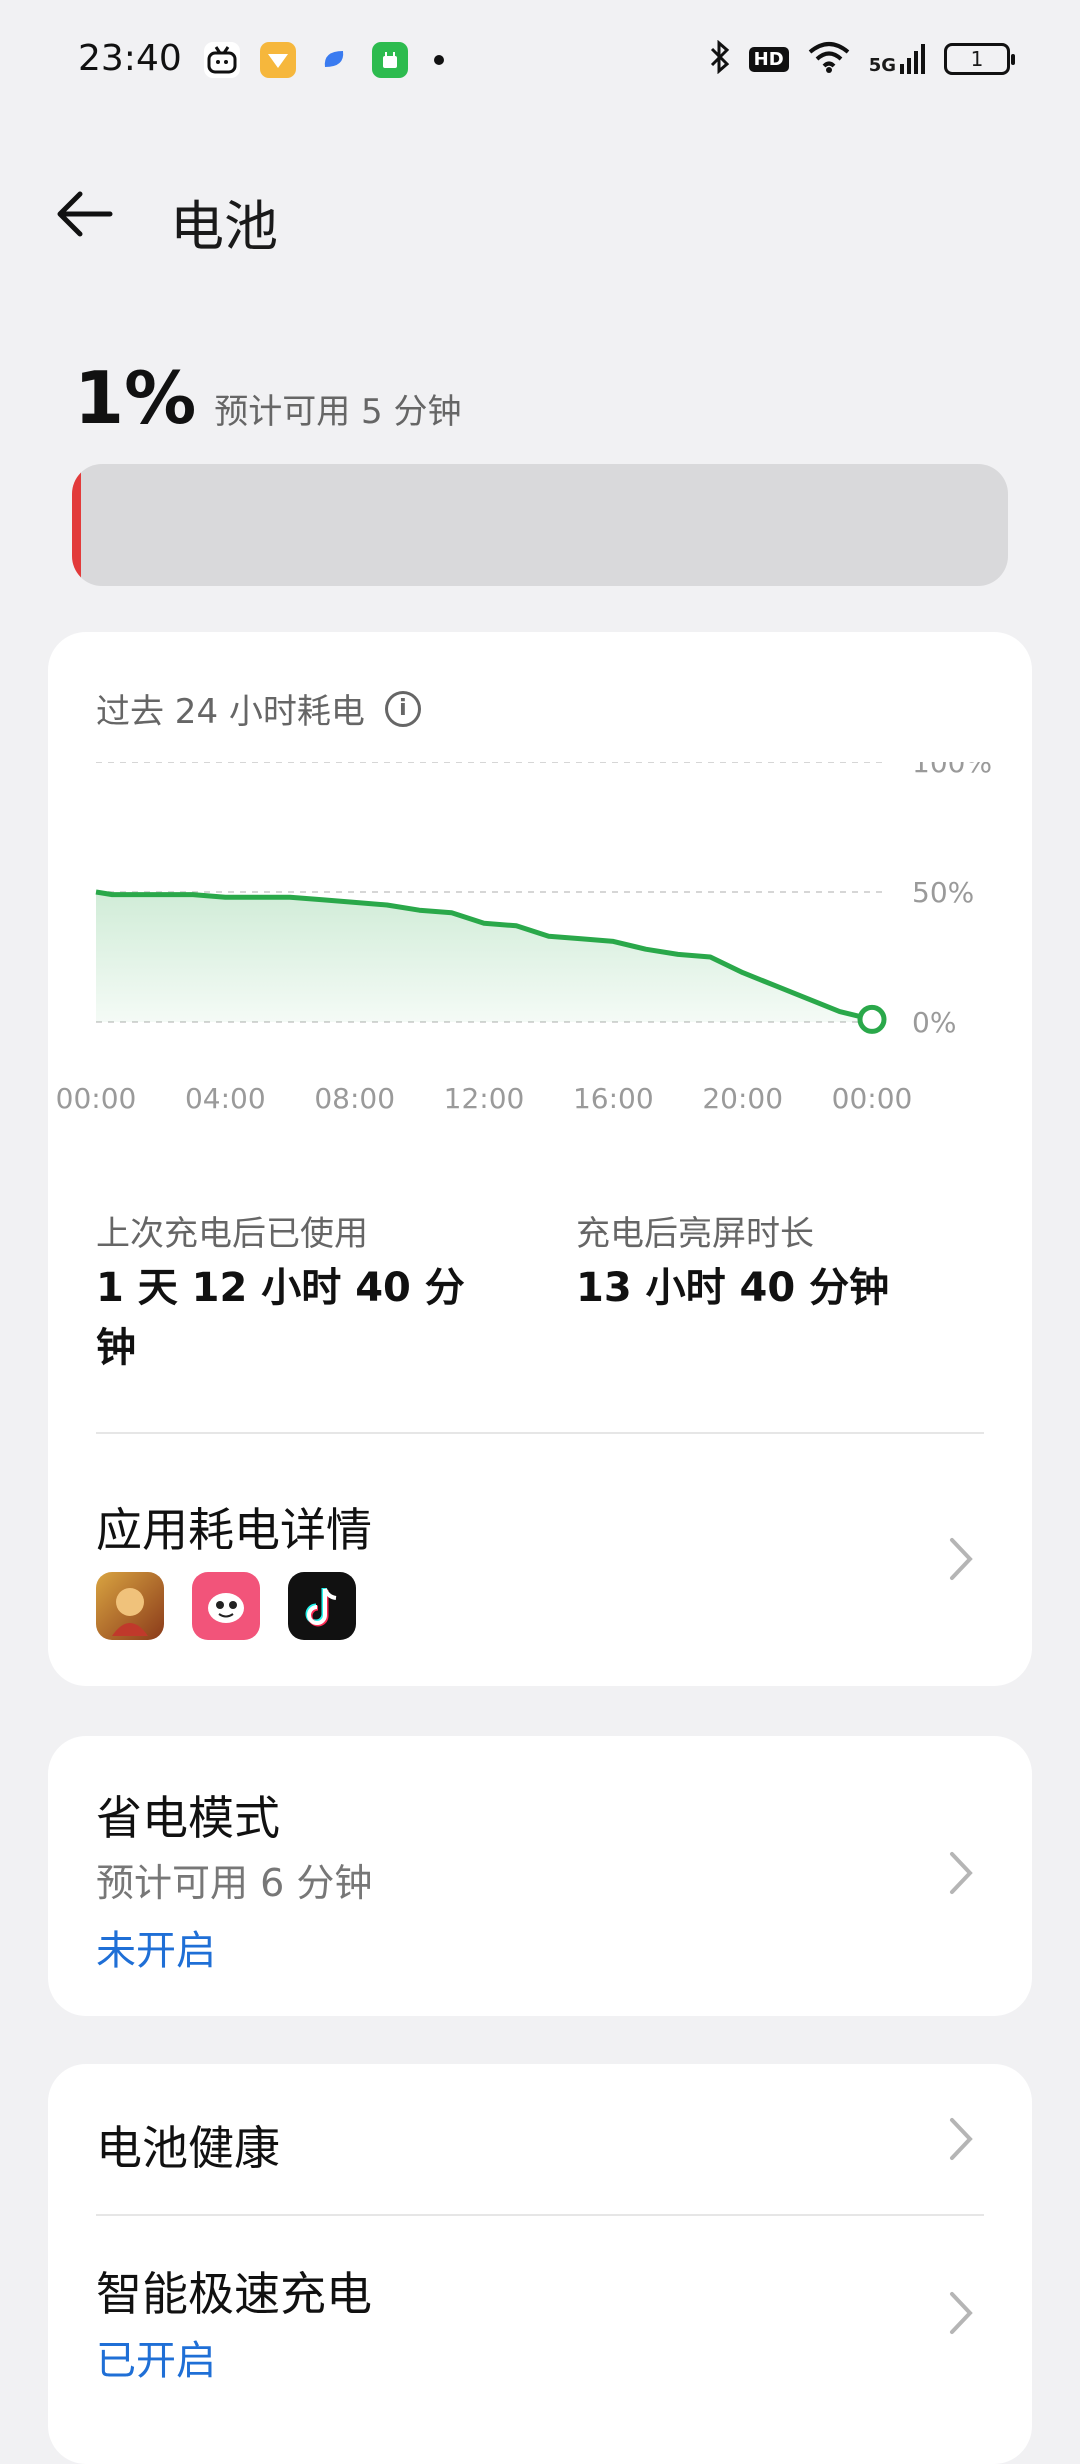 Image resolution: width=1080 pixels, height=2464 pixels. What do you see at coordinates (484, 957) in the screenshot?
I see `usage-area` at bounding box center [484, 957].